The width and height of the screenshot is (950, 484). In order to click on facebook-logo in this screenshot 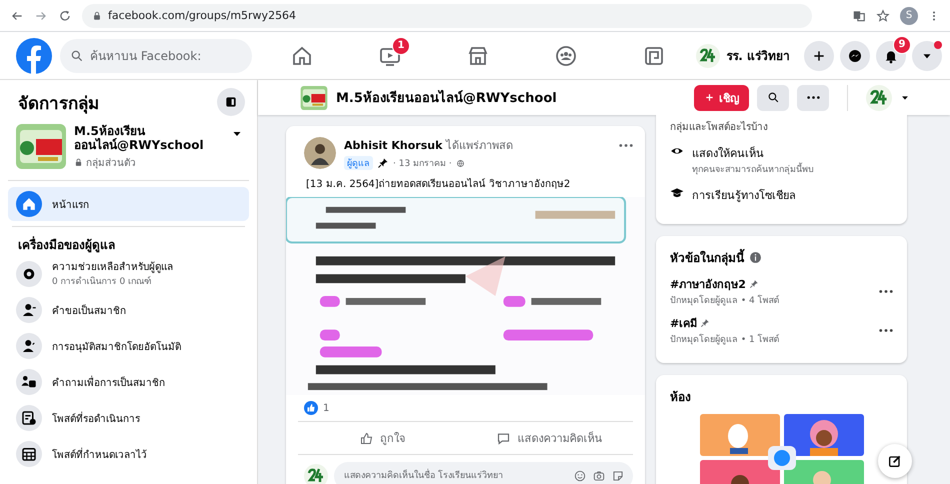, I will do `click(34, 56)`.